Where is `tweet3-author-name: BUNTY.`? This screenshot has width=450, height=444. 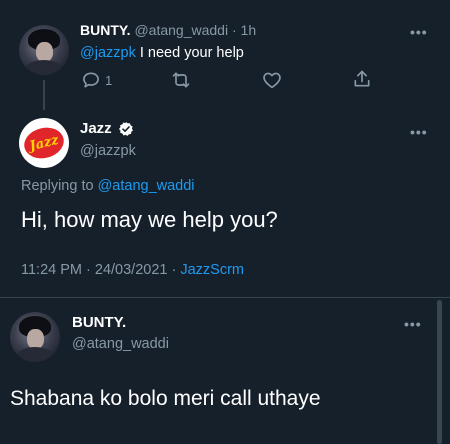 tweet3-author-name: BUNTY. is located at coordinates (99, 322).